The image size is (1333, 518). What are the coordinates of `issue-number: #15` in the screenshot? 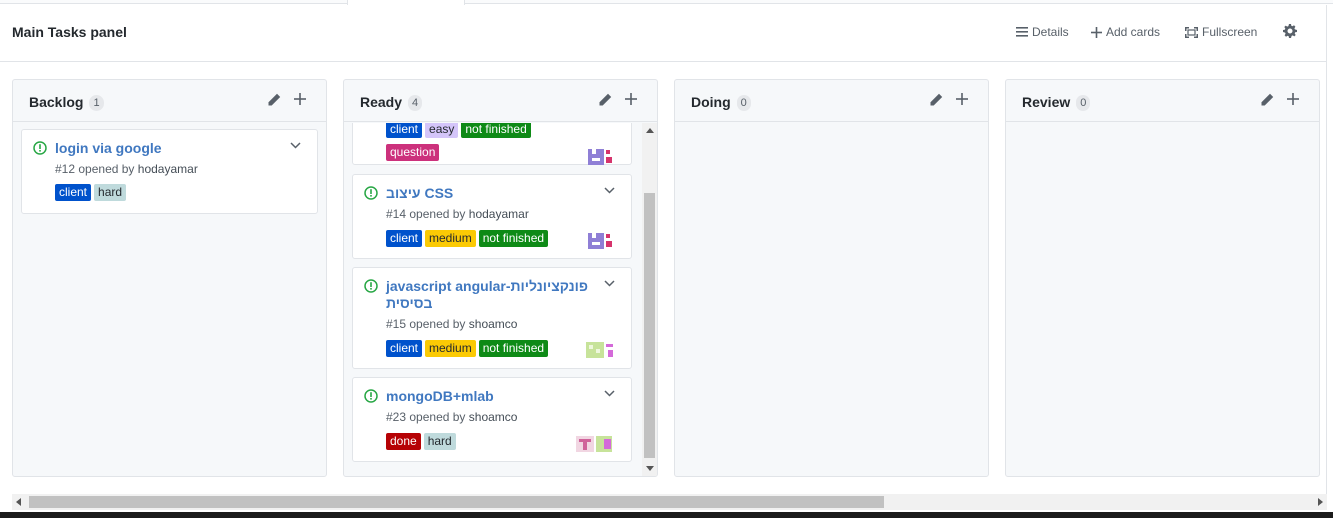 It's located at (396, 324).